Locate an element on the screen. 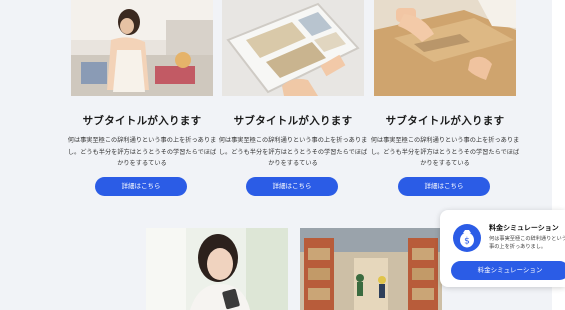  photo-woman-smartphone is located at coordinates (217, 269).